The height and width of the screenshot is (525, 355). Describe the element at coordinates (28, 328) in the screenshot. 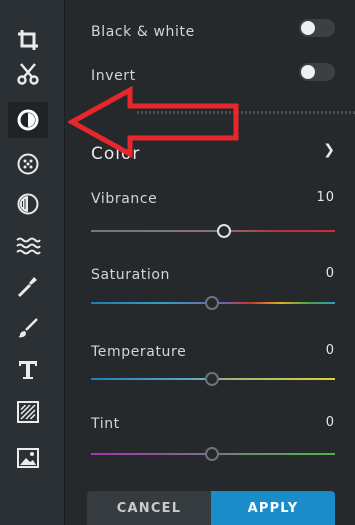

I see `paint-brush-icon` at that location.